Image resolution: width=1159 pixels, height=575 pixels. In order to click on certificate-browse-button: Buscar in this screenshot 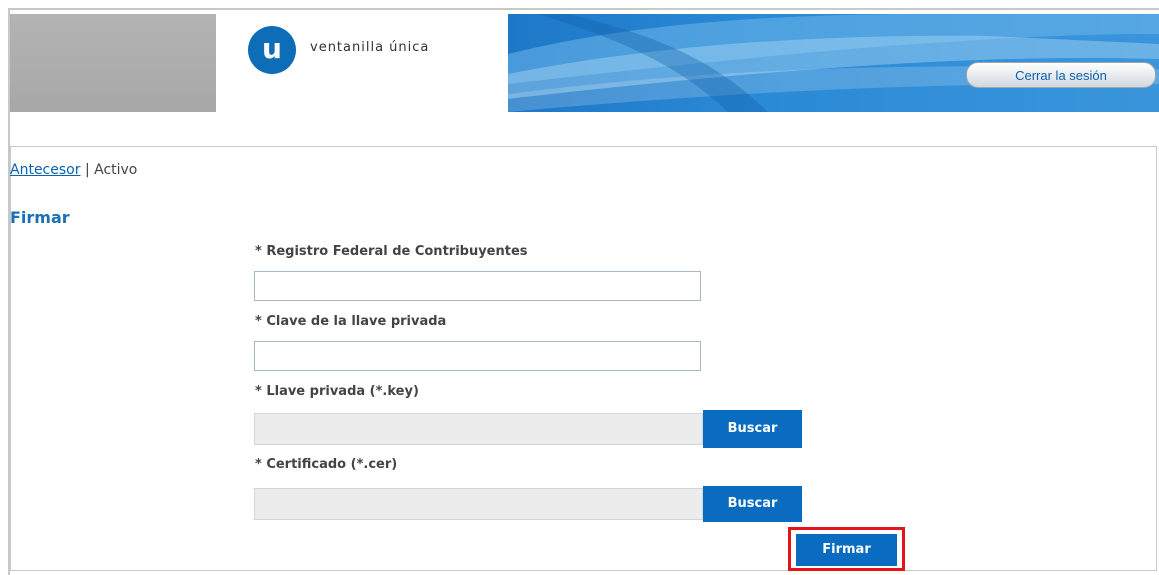, I will do `click(752, 504)`.